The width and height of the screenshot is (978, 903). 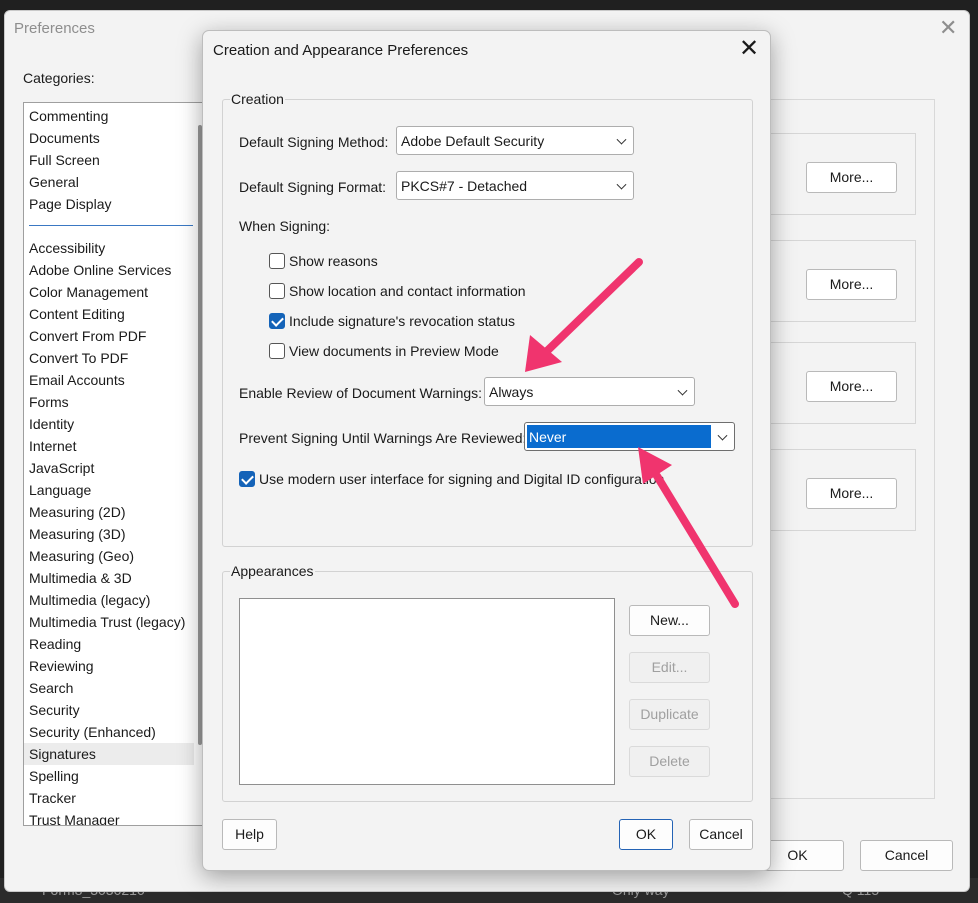 I want to click on category-item: Tracker, so click(x=109, y=798).